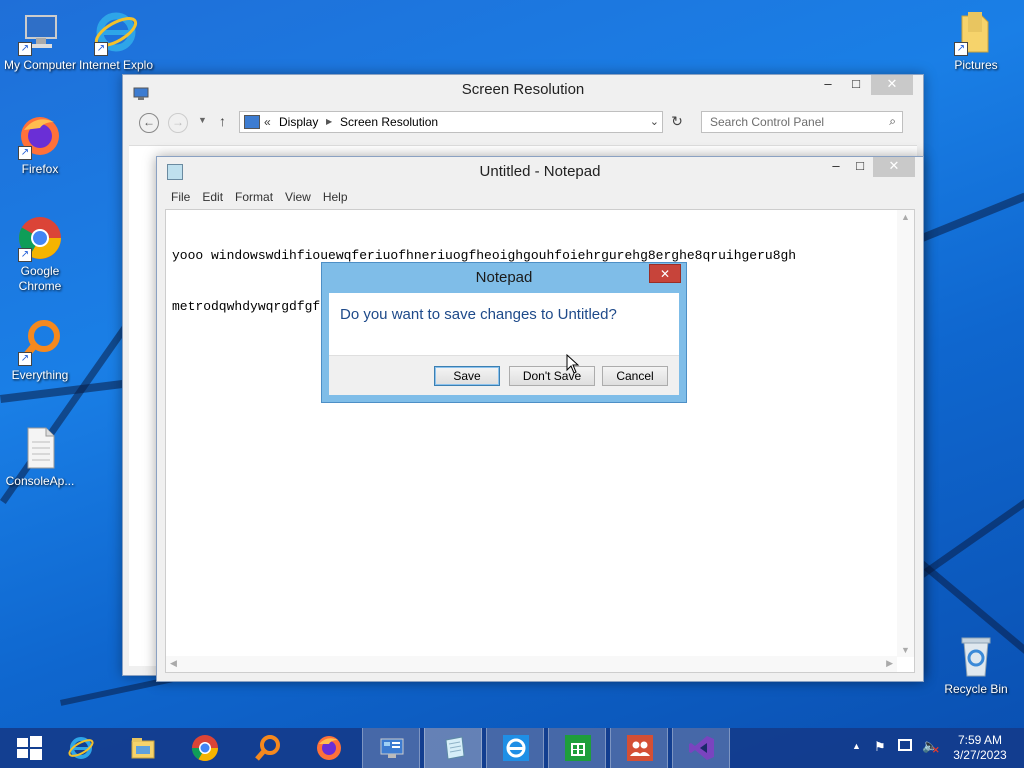  Describe the element at coordinates (677, 123) in the screenshot. I see `refresh-button: ↻` at that location.